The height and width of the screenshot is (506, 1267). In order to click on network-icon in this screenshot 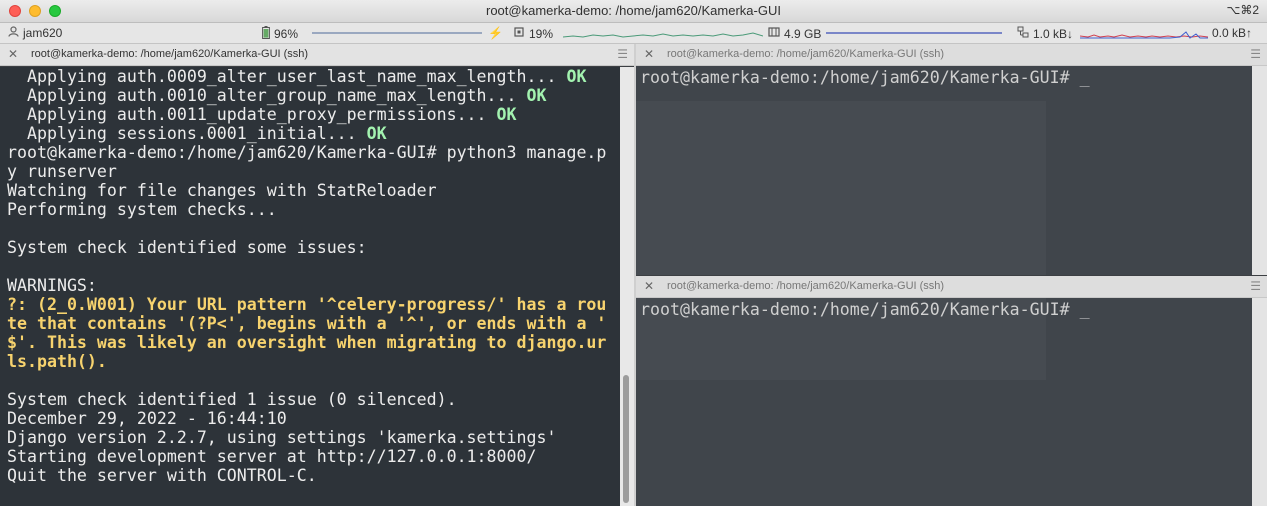, I will do `click(1023, 33)`.